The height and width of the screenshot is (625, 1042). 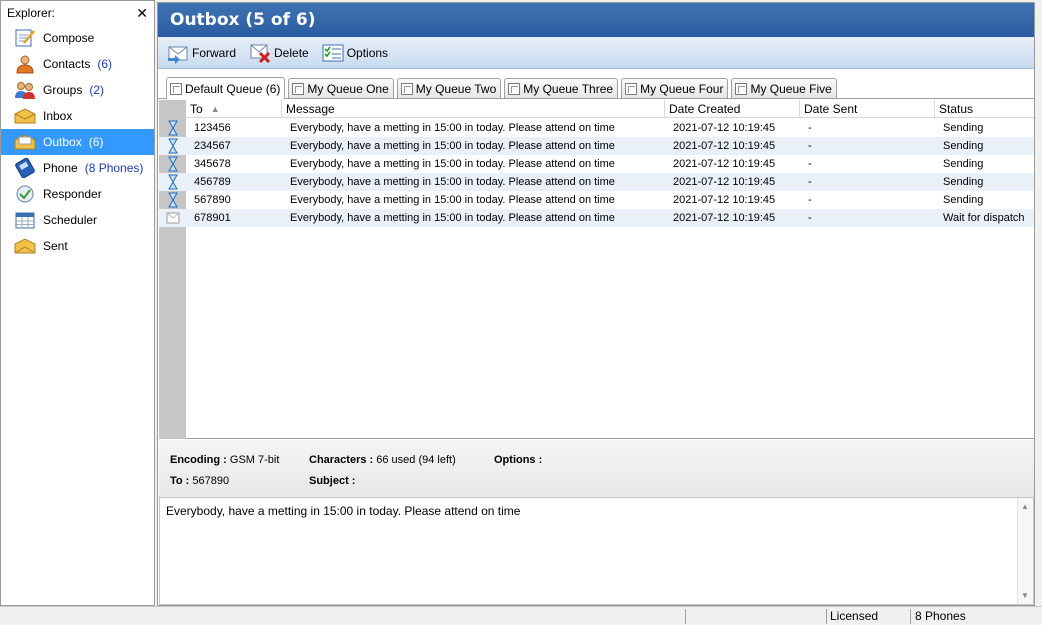 I want to click on options-icon, so click(x=333, y=53).